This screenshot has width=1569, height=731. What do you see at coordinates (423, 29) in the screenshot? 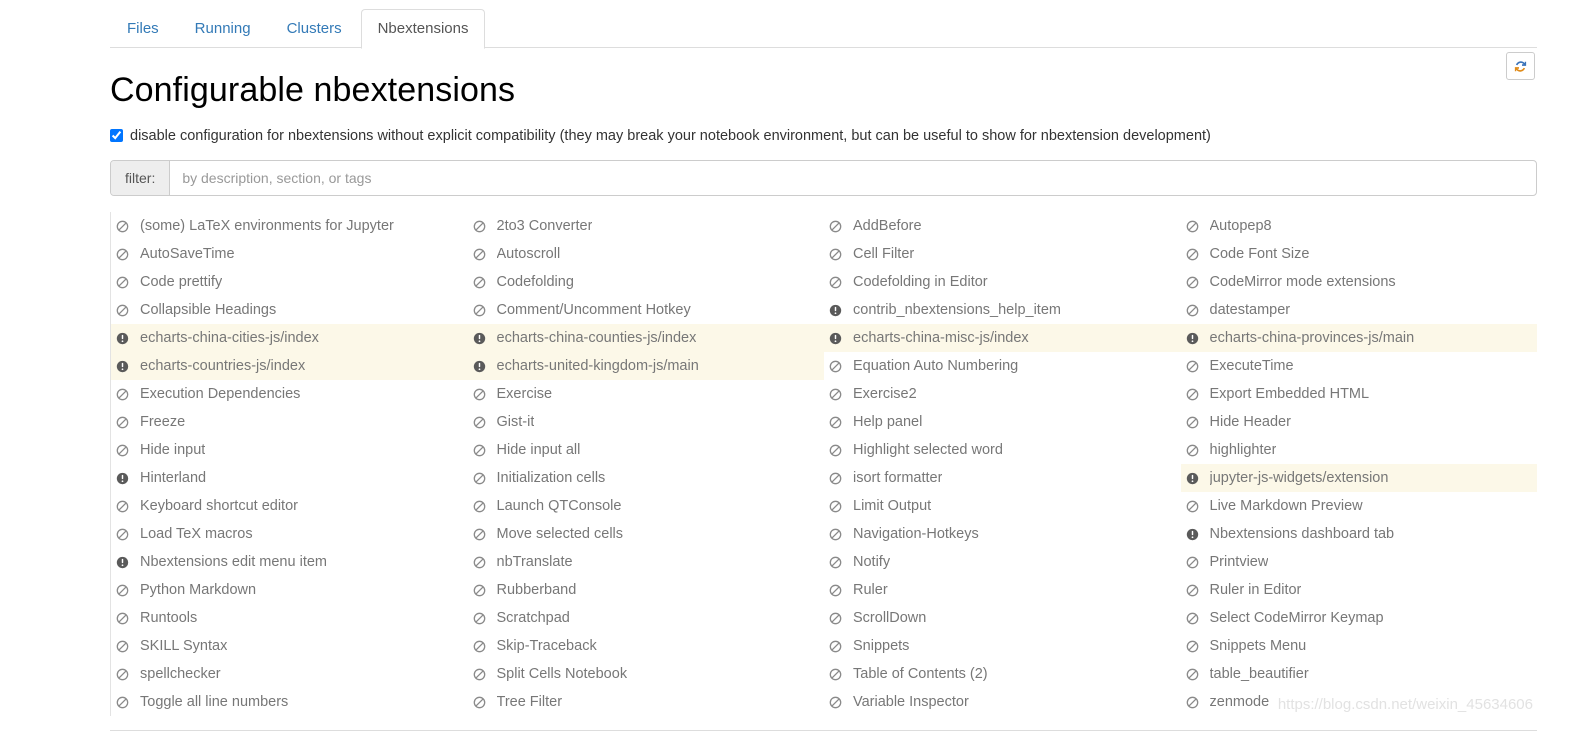
I see `tab-nbextensions: Nbextensions` at bounding box center [423, 29].